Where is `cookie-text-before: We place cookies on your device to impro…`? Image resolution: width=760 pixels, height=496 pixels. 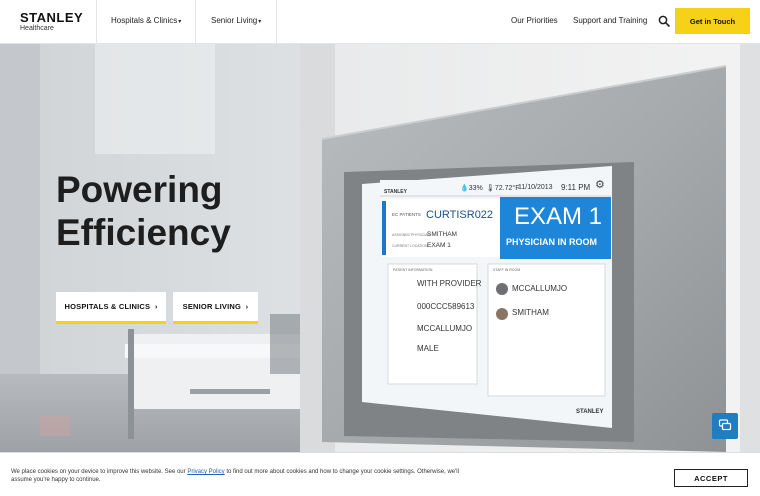 cookie-text-before: We place cookies on your device to impro… is located at coordinates (99, 472).